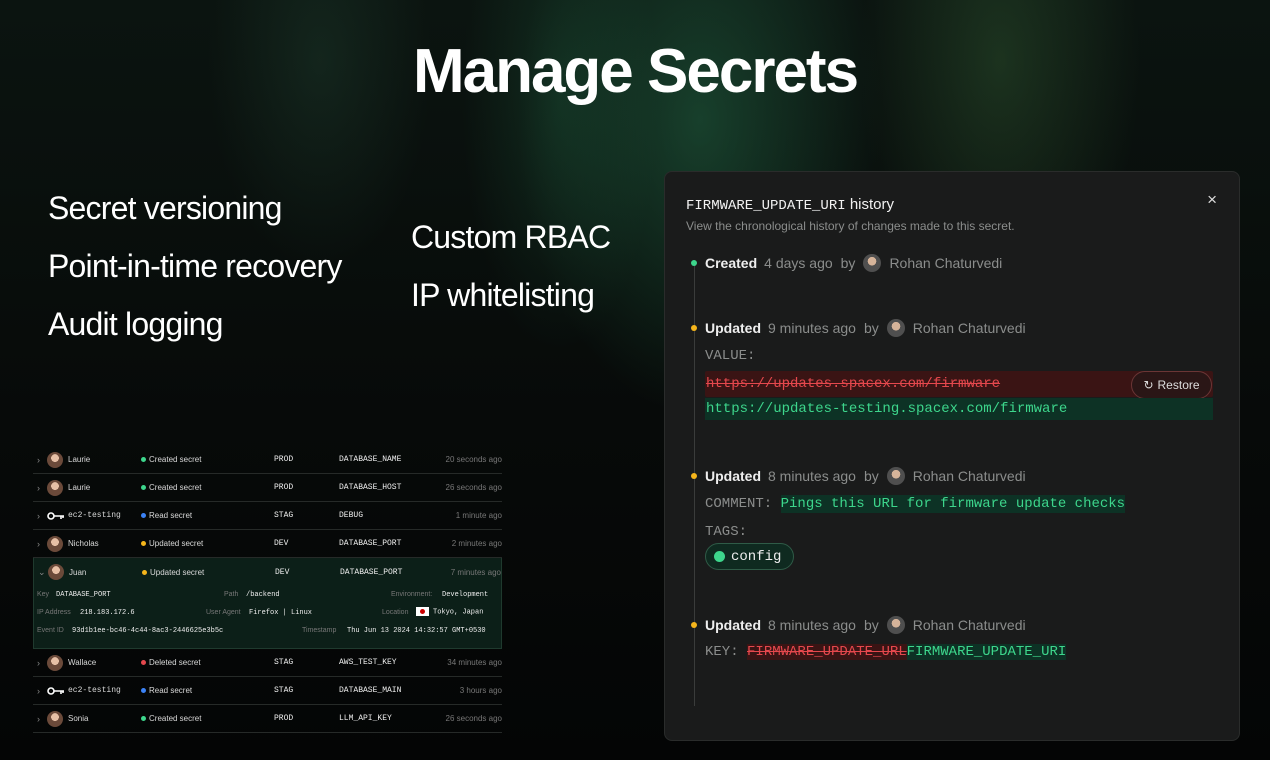  I want to click on hero-title: Manage Secrets, so click(635, 71).